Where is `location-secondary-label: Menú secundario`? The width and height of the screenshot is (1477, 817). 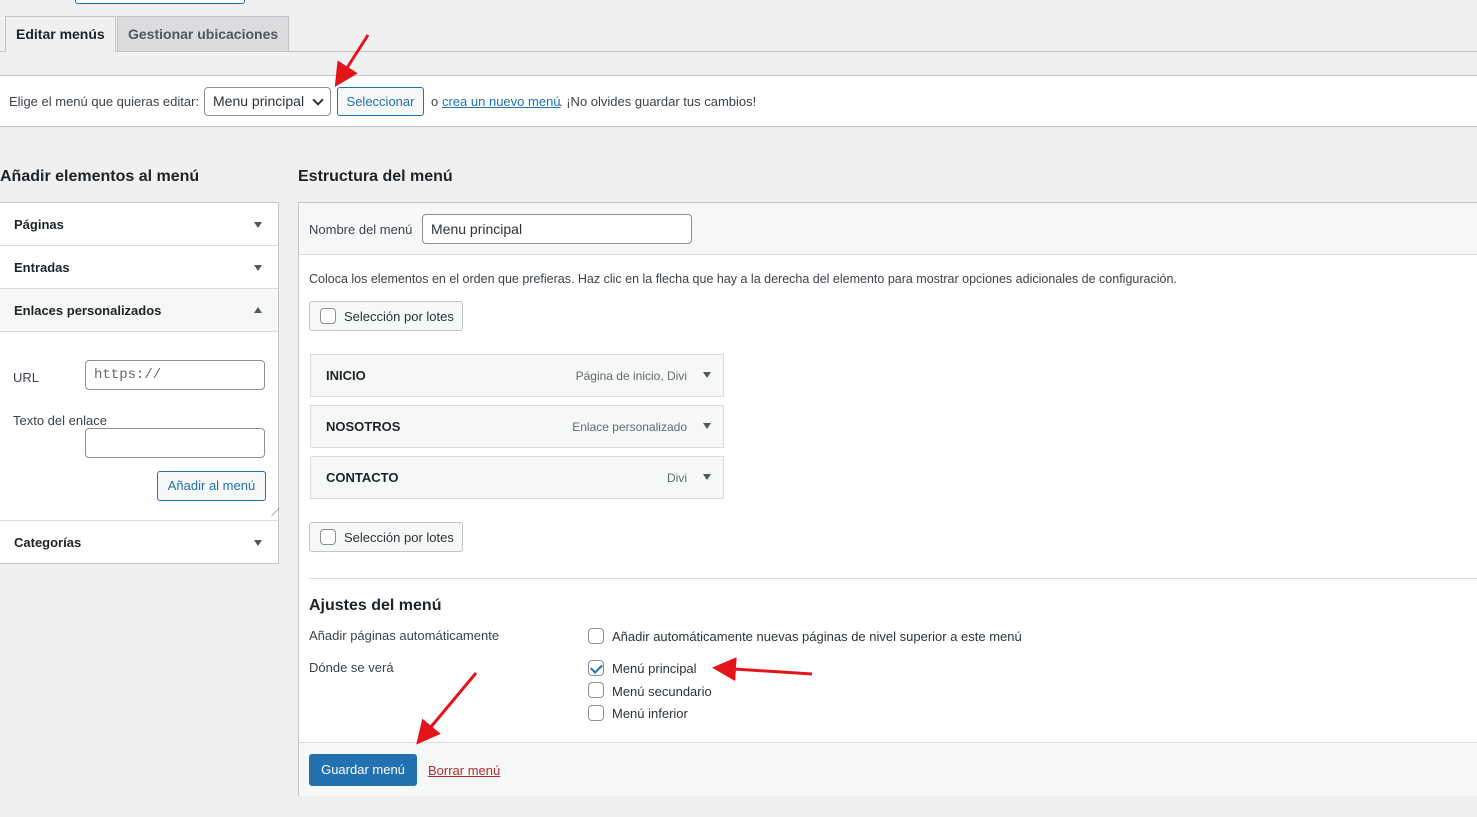 location-secondary-label: Menú secundario is located at coordinates (662, 691).